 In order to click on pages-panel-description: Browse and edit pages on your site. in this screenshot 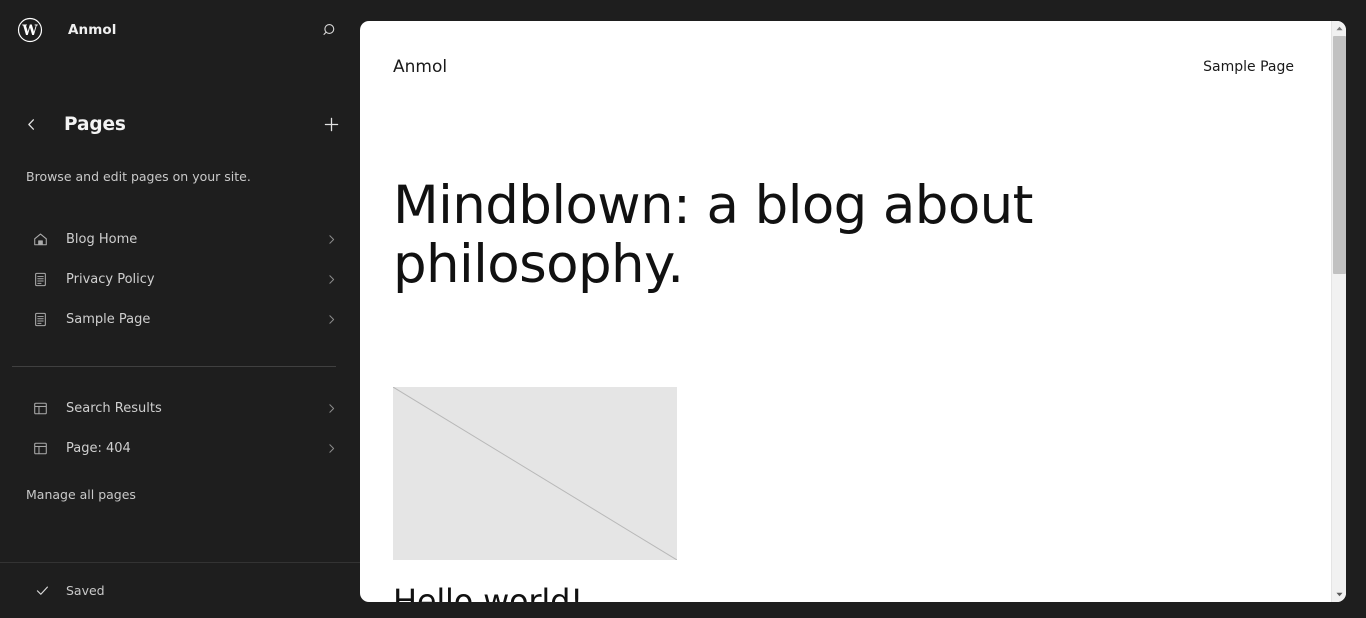, I will do `click(138, 176)`.